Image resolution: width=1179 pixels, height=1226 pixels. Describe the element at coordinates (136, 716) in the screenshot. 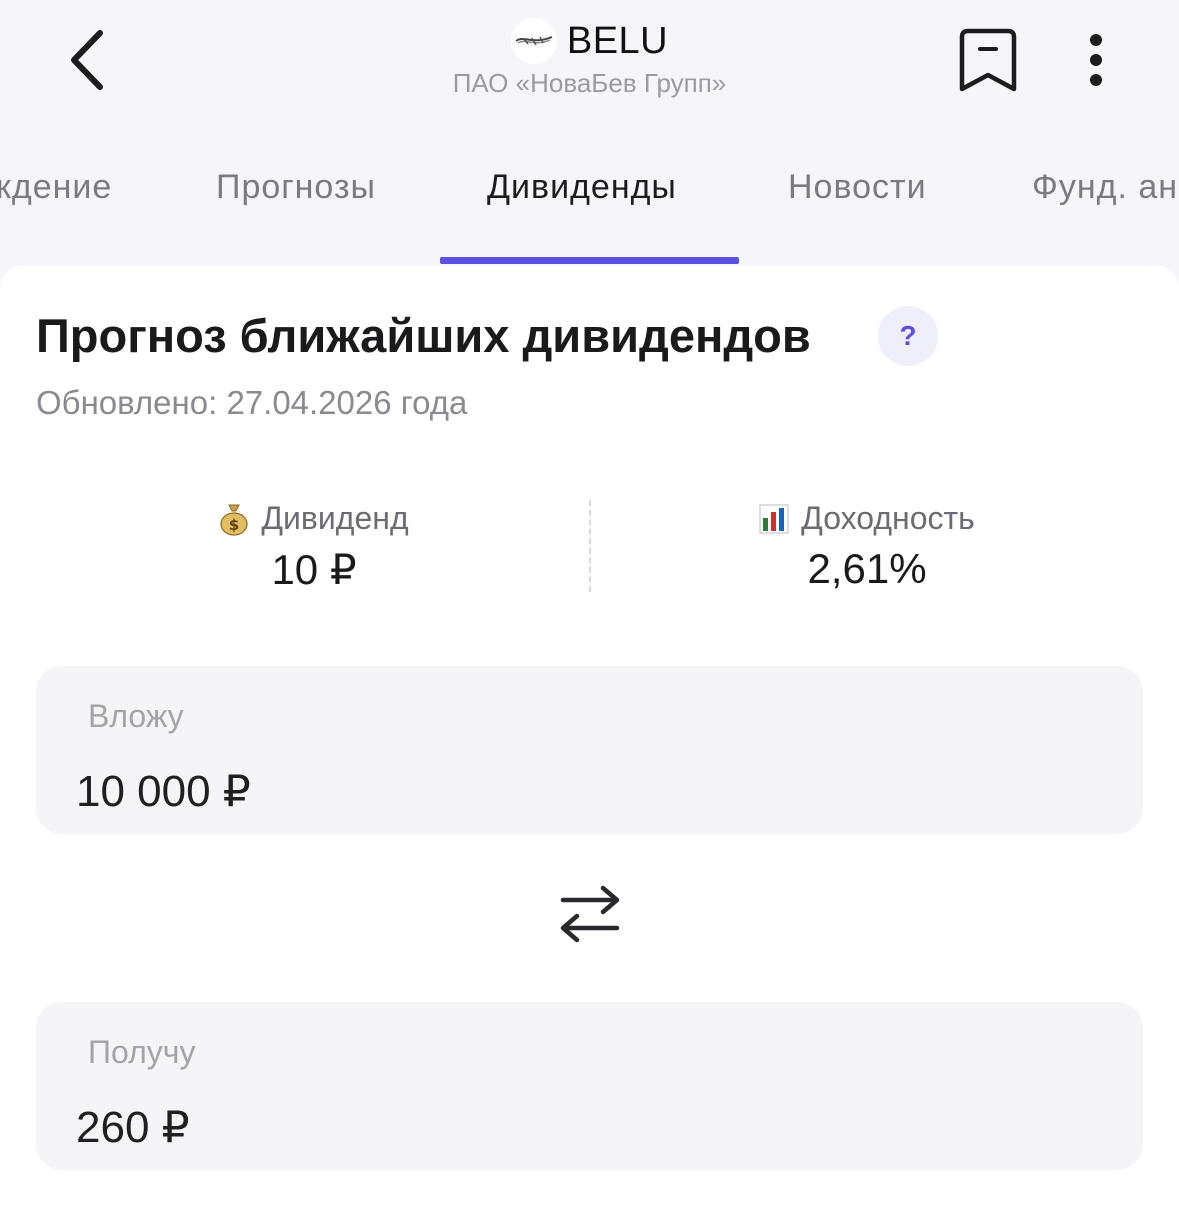

I see `invest-label: Вложу` at that location.